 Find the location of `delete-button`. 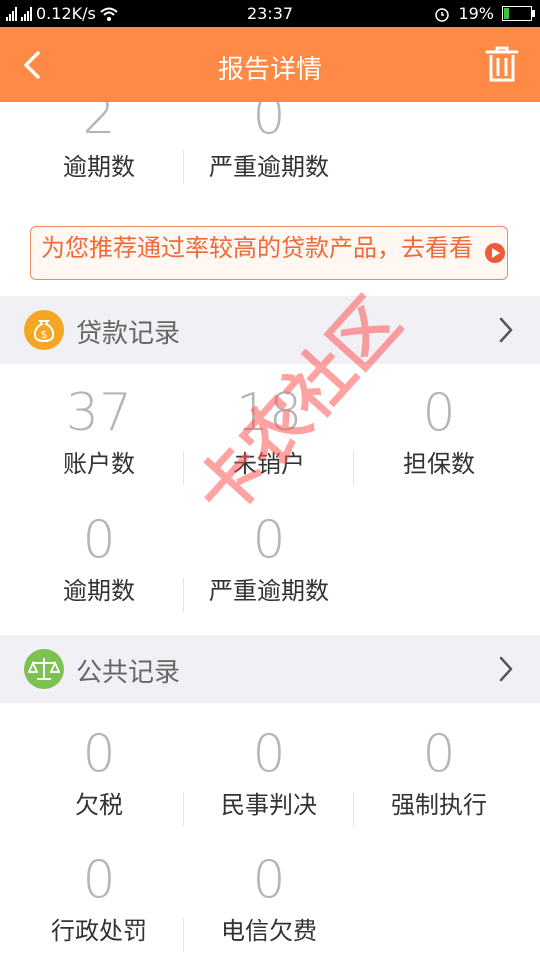

delete-button is located at coordinates (502, 64).